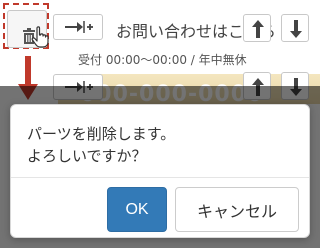  I want to click on dialog-message: パーツを削除します。 よろしいですか？, so click(101, 145).